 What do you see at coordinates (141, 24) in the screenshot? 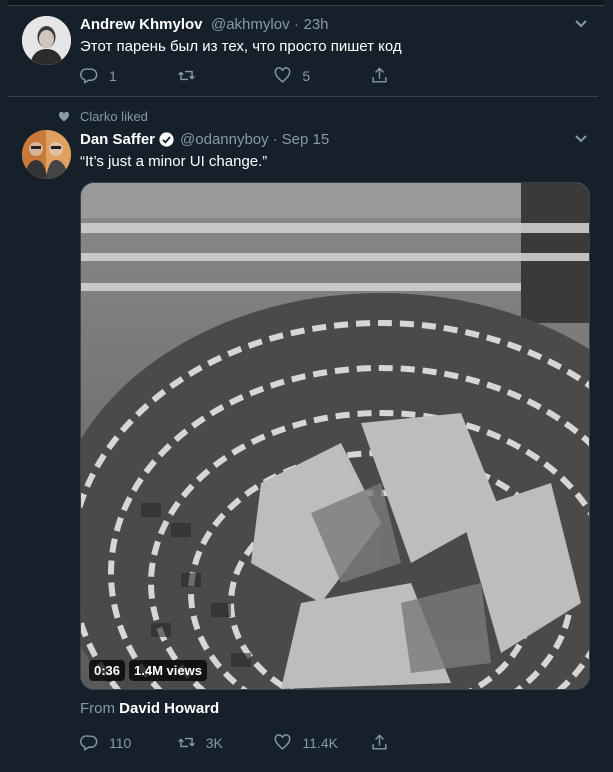
I see `author-name: Andrew Khmylov` at bounding box center [141, 24].